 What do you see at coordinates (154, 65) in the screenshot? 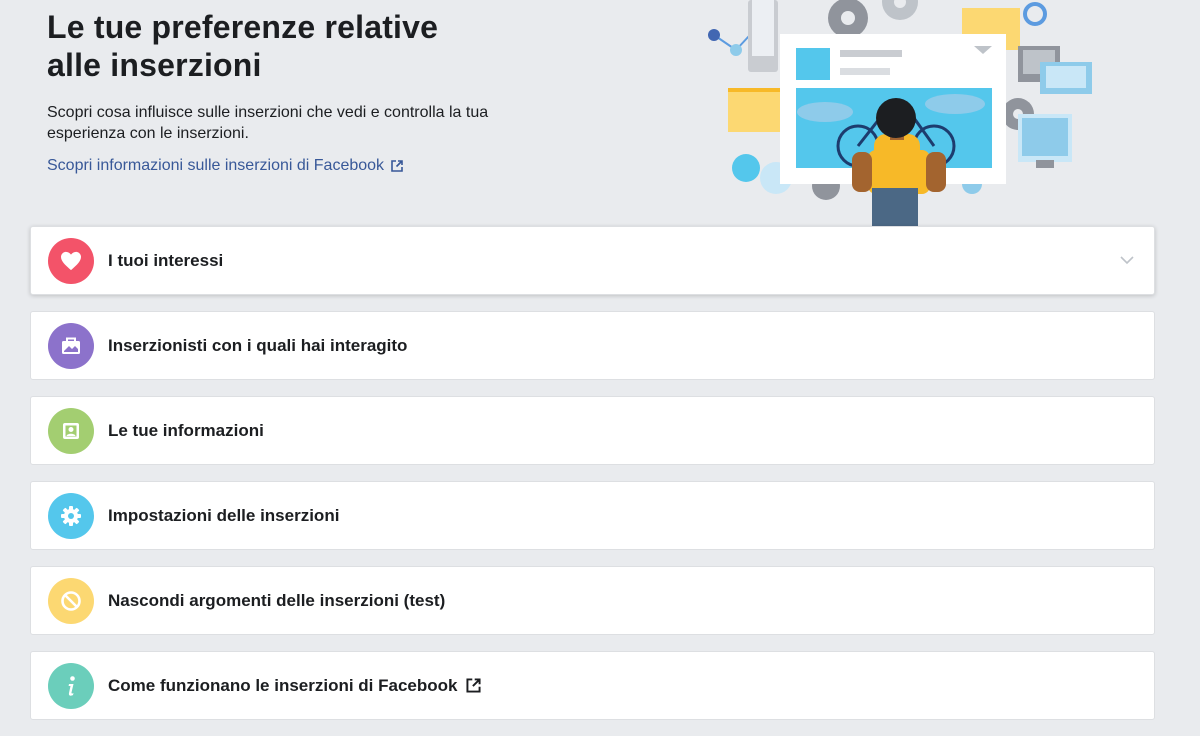
I see `page-title-line-2: alle inserzioni` at bounding box center [154, 65].